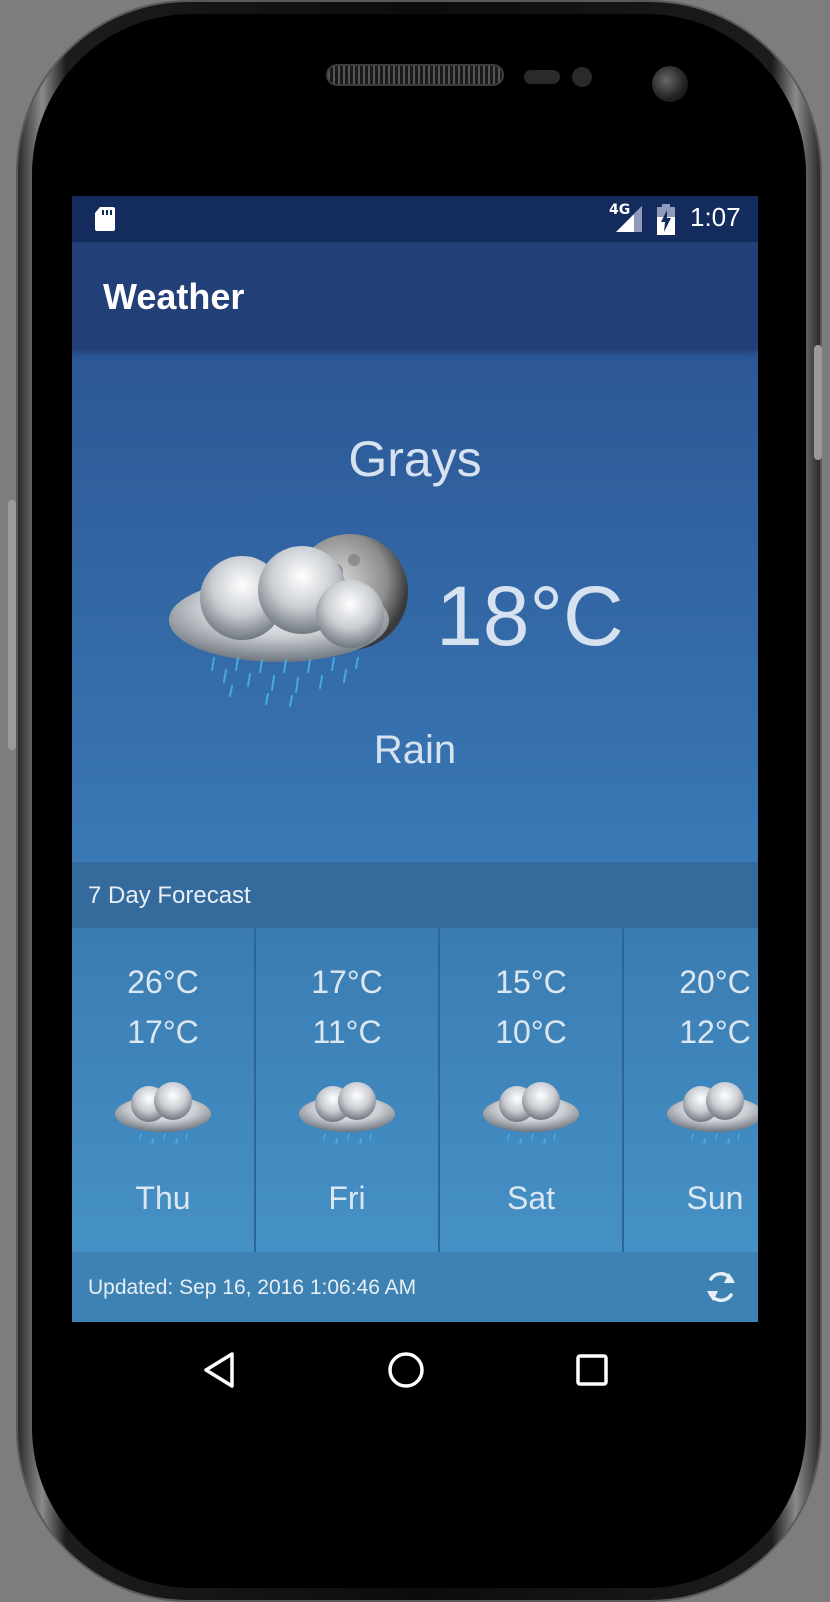 The height and width of the screenshot is (1602, 830). I want to click on high-temp: 20°C, so click(715, 982).